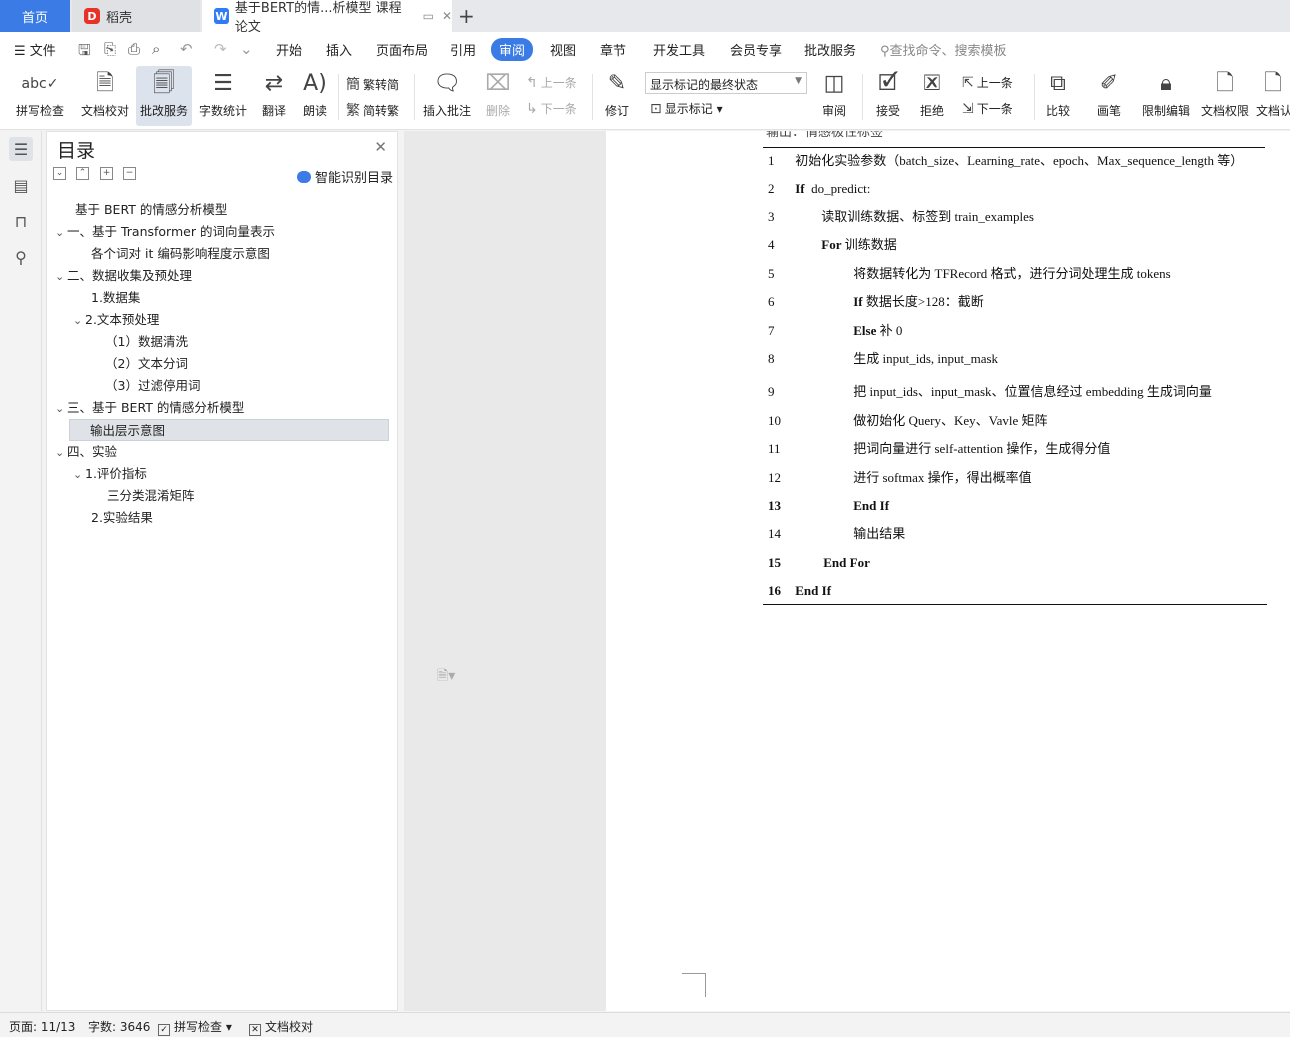  Describe the element at coordinates (834, 96) in the screenshot. I see `review-pane-button: ◫ 审阅` at that location.